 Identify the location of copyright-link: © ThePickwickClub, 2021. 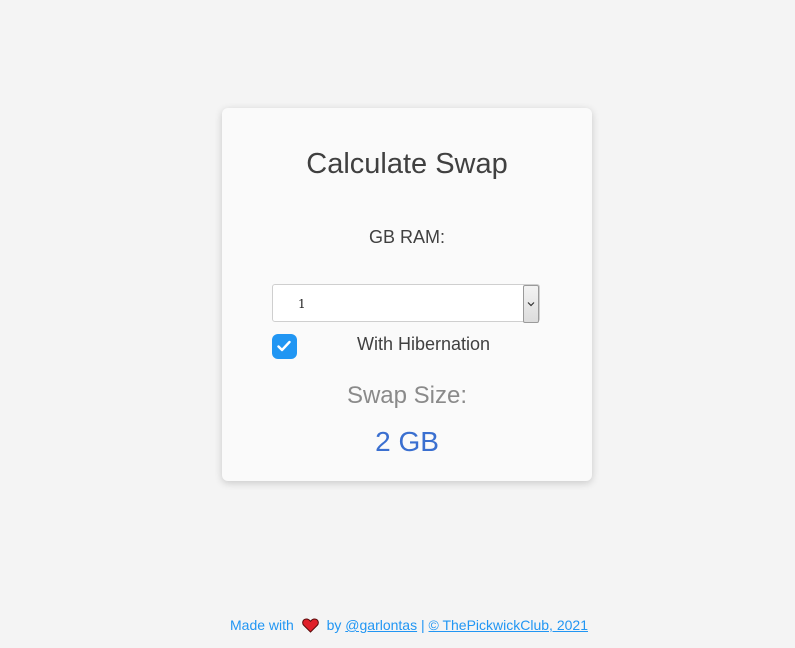
(508, 625).